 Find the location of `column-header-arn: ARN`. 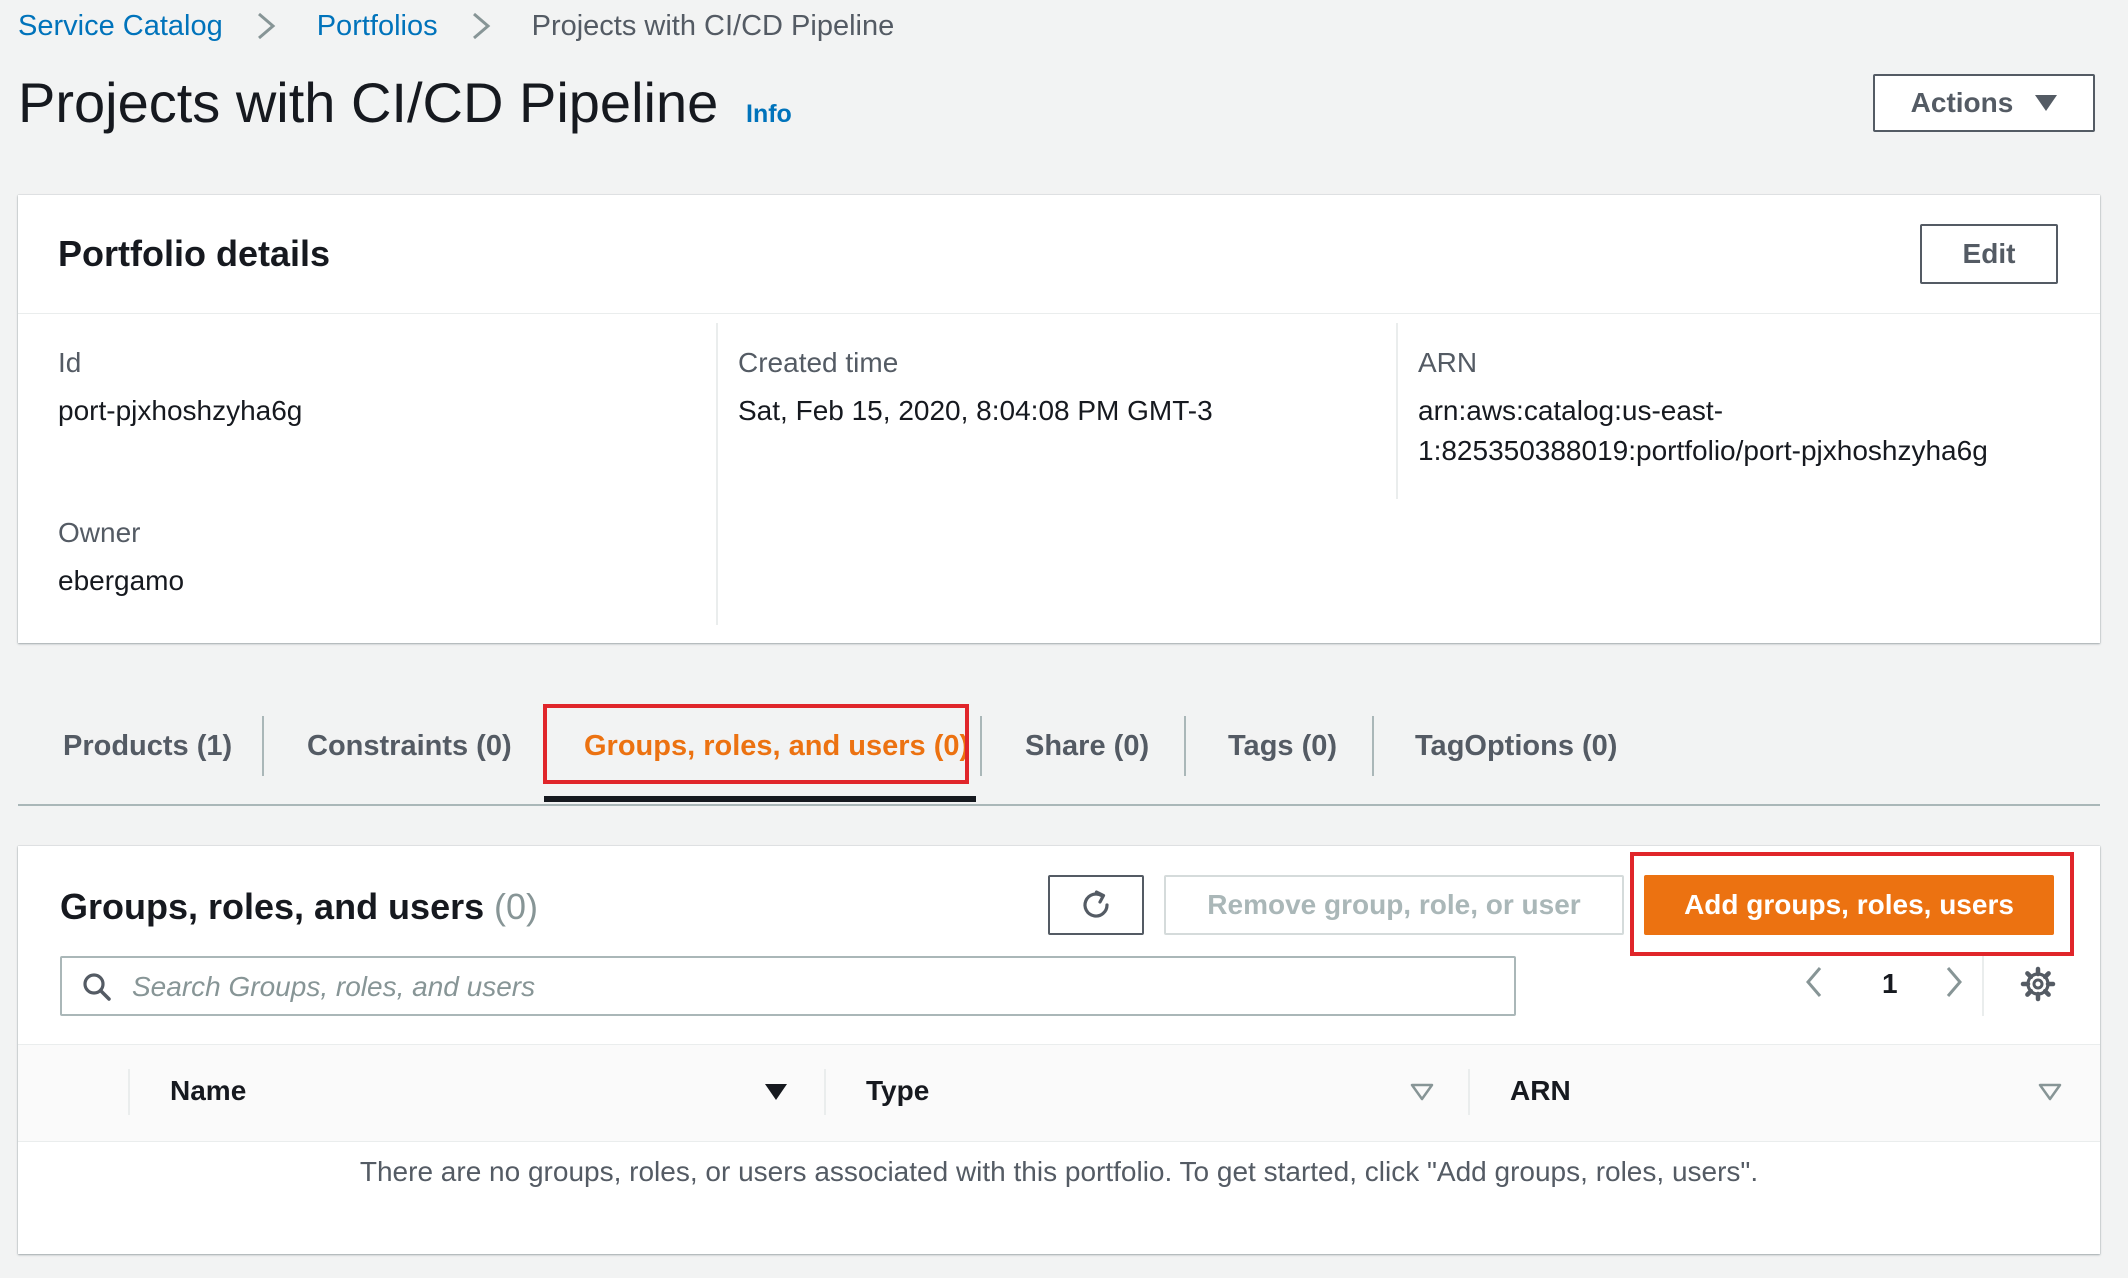

column-header-arn: ARN is located at coordinates (1540, 1091).